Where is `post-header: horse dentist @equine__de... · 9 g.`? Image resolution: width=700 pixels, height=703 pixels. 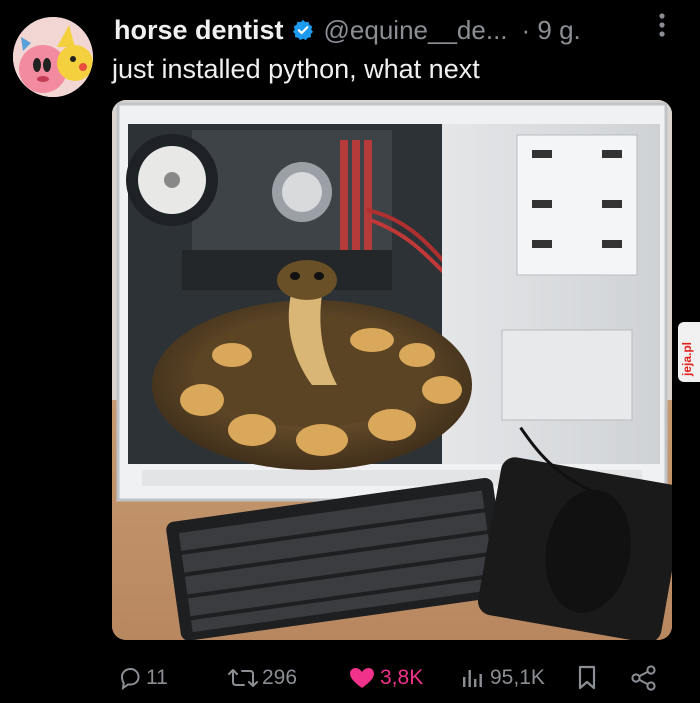
post-header: horse dentist @equine__de... · 9 g. is located at coordinates (401, 30).